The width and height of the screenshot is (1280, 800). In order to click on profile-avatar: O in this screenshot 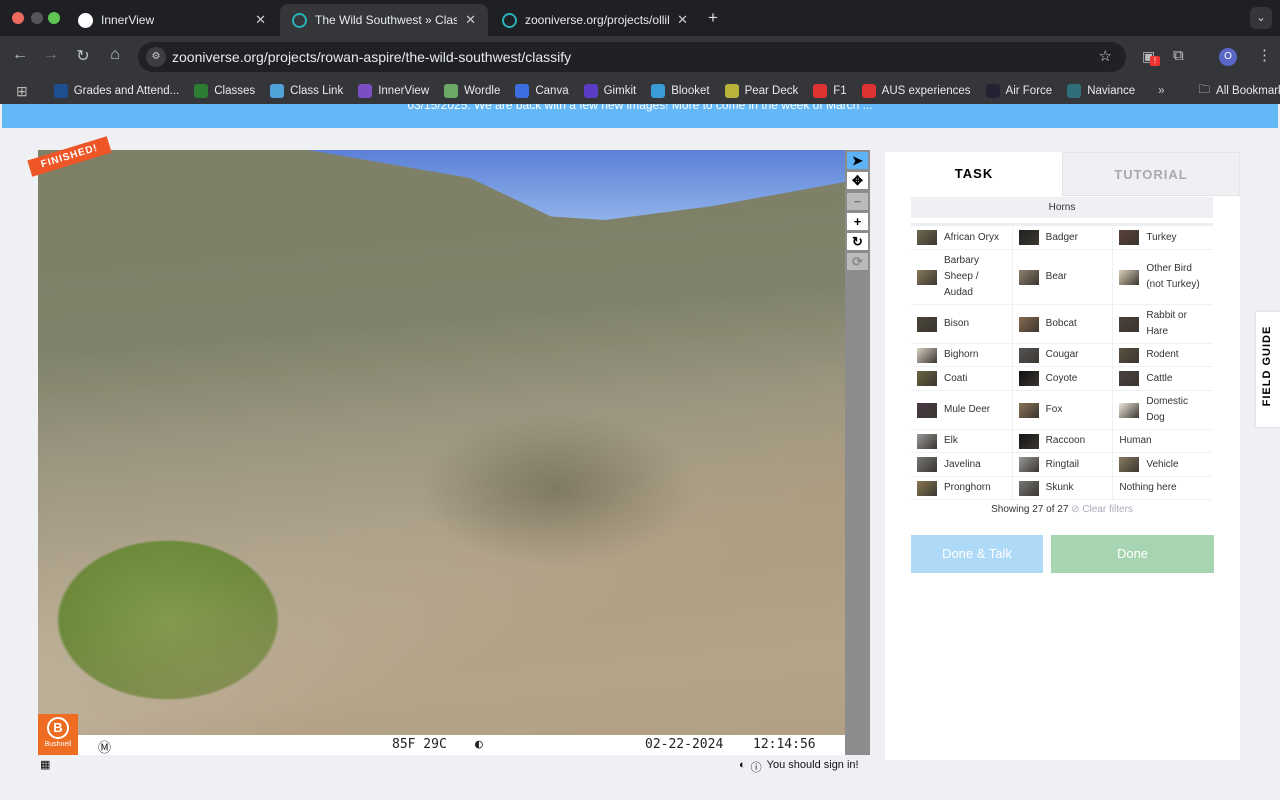, I will do `click(1228, 57)`.